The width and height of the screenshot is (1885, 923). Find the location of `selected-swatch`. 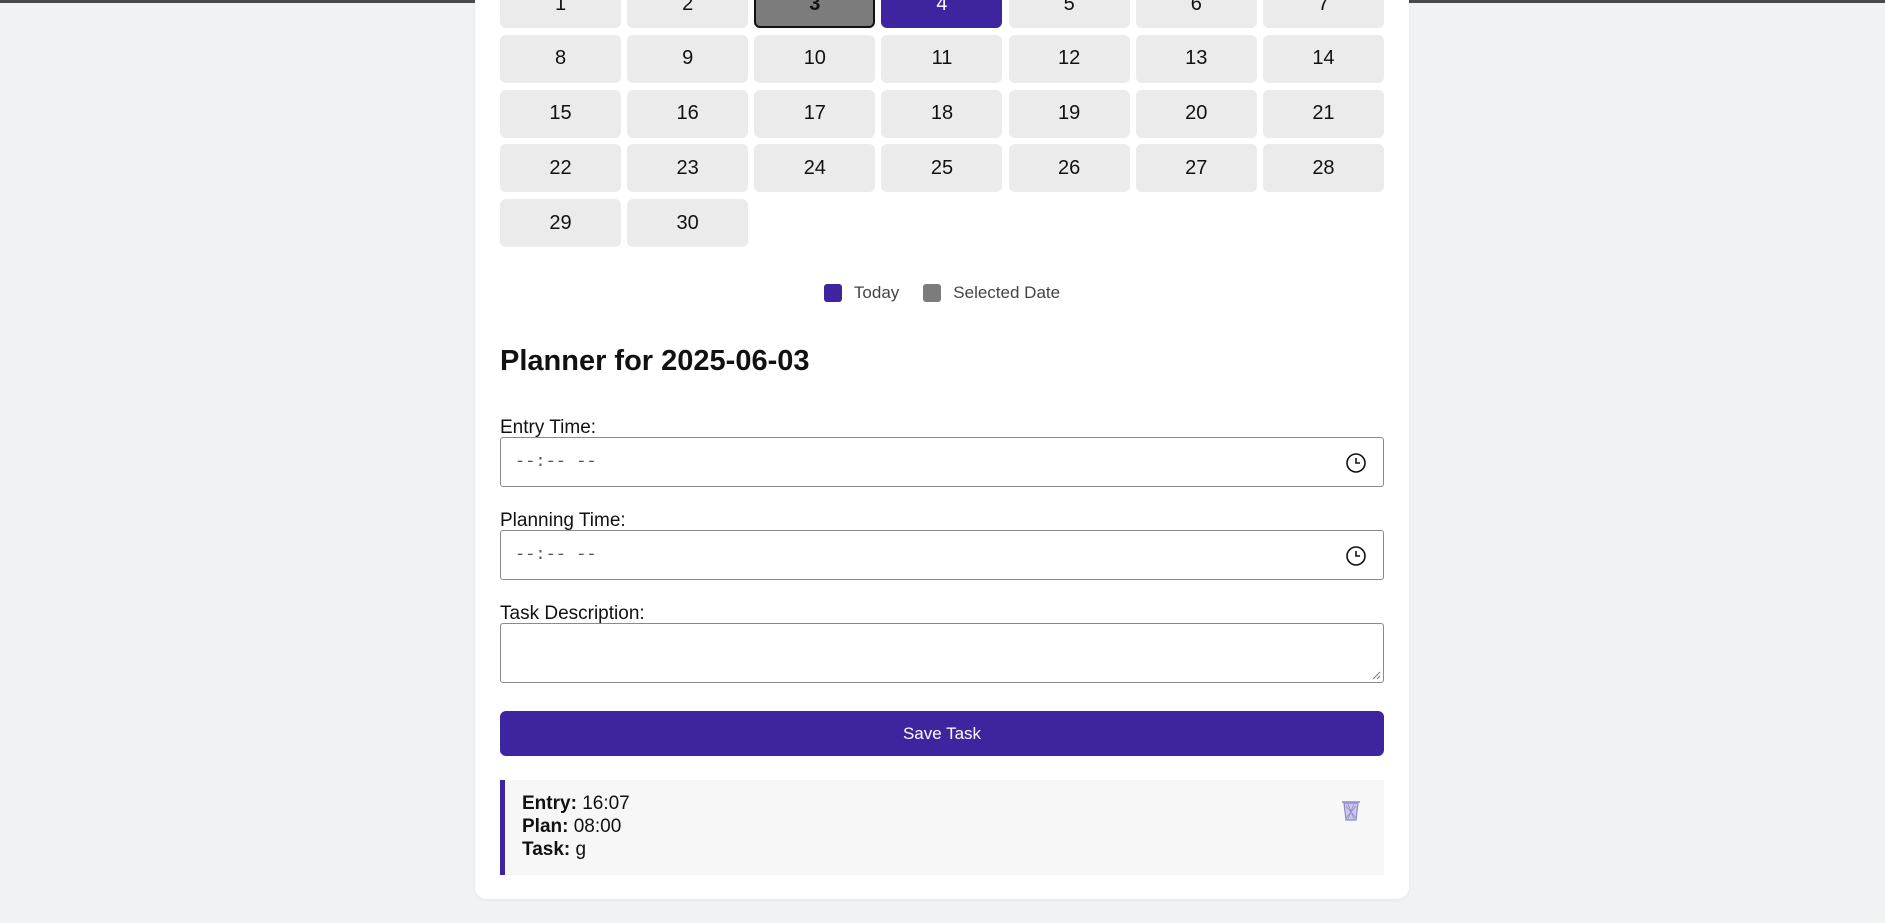

selected-swatch is located at coordinates (932, 293).